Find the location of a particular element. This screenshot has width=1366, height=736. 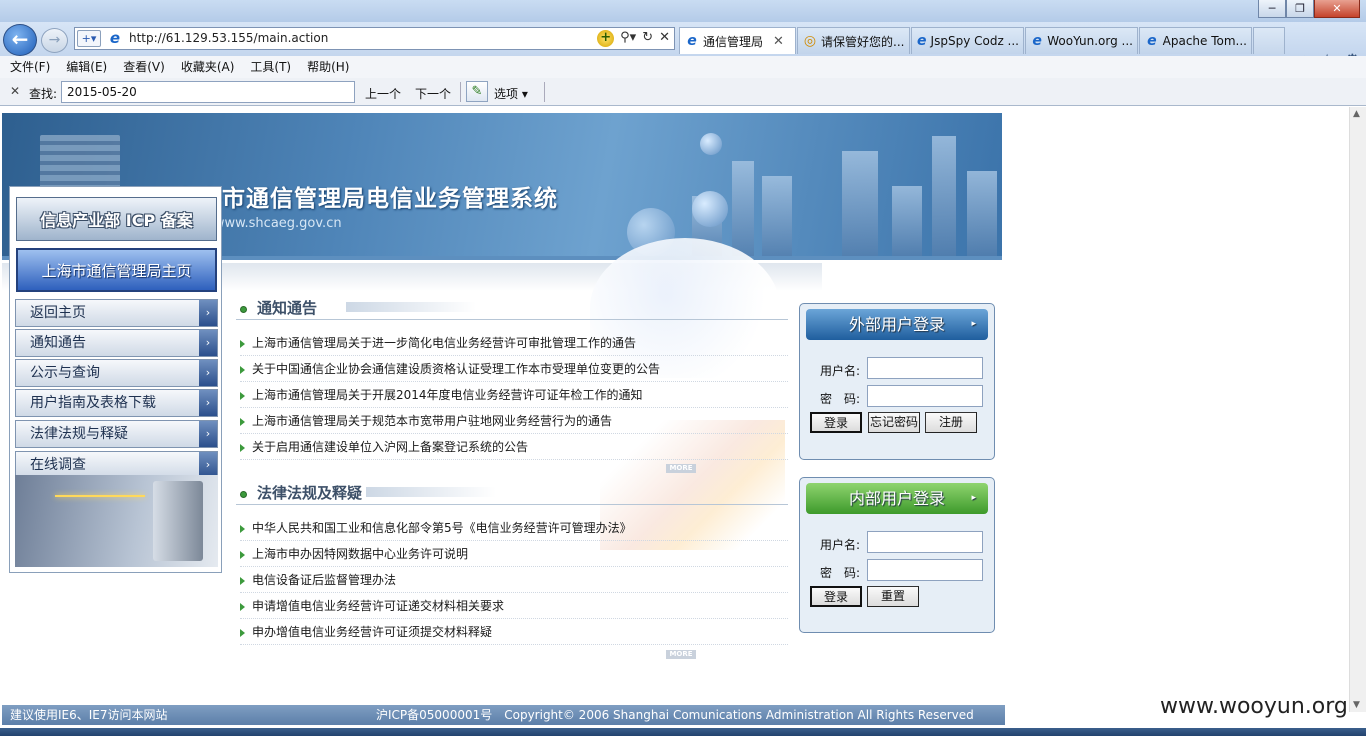

external-login-panel: 外部用户登录 ▸ 用户名: 密 码: 登录 忘记密码 注册 is located at coordinates (897, 381).